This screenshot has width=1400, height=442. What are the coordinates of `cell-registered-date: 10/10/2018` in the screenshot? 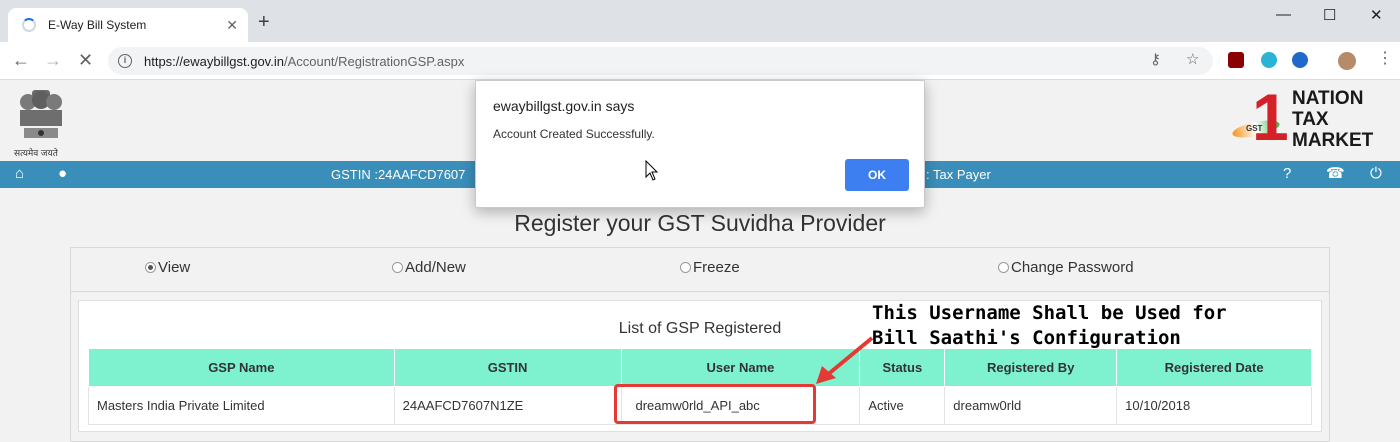 It's located at (1214, 405).